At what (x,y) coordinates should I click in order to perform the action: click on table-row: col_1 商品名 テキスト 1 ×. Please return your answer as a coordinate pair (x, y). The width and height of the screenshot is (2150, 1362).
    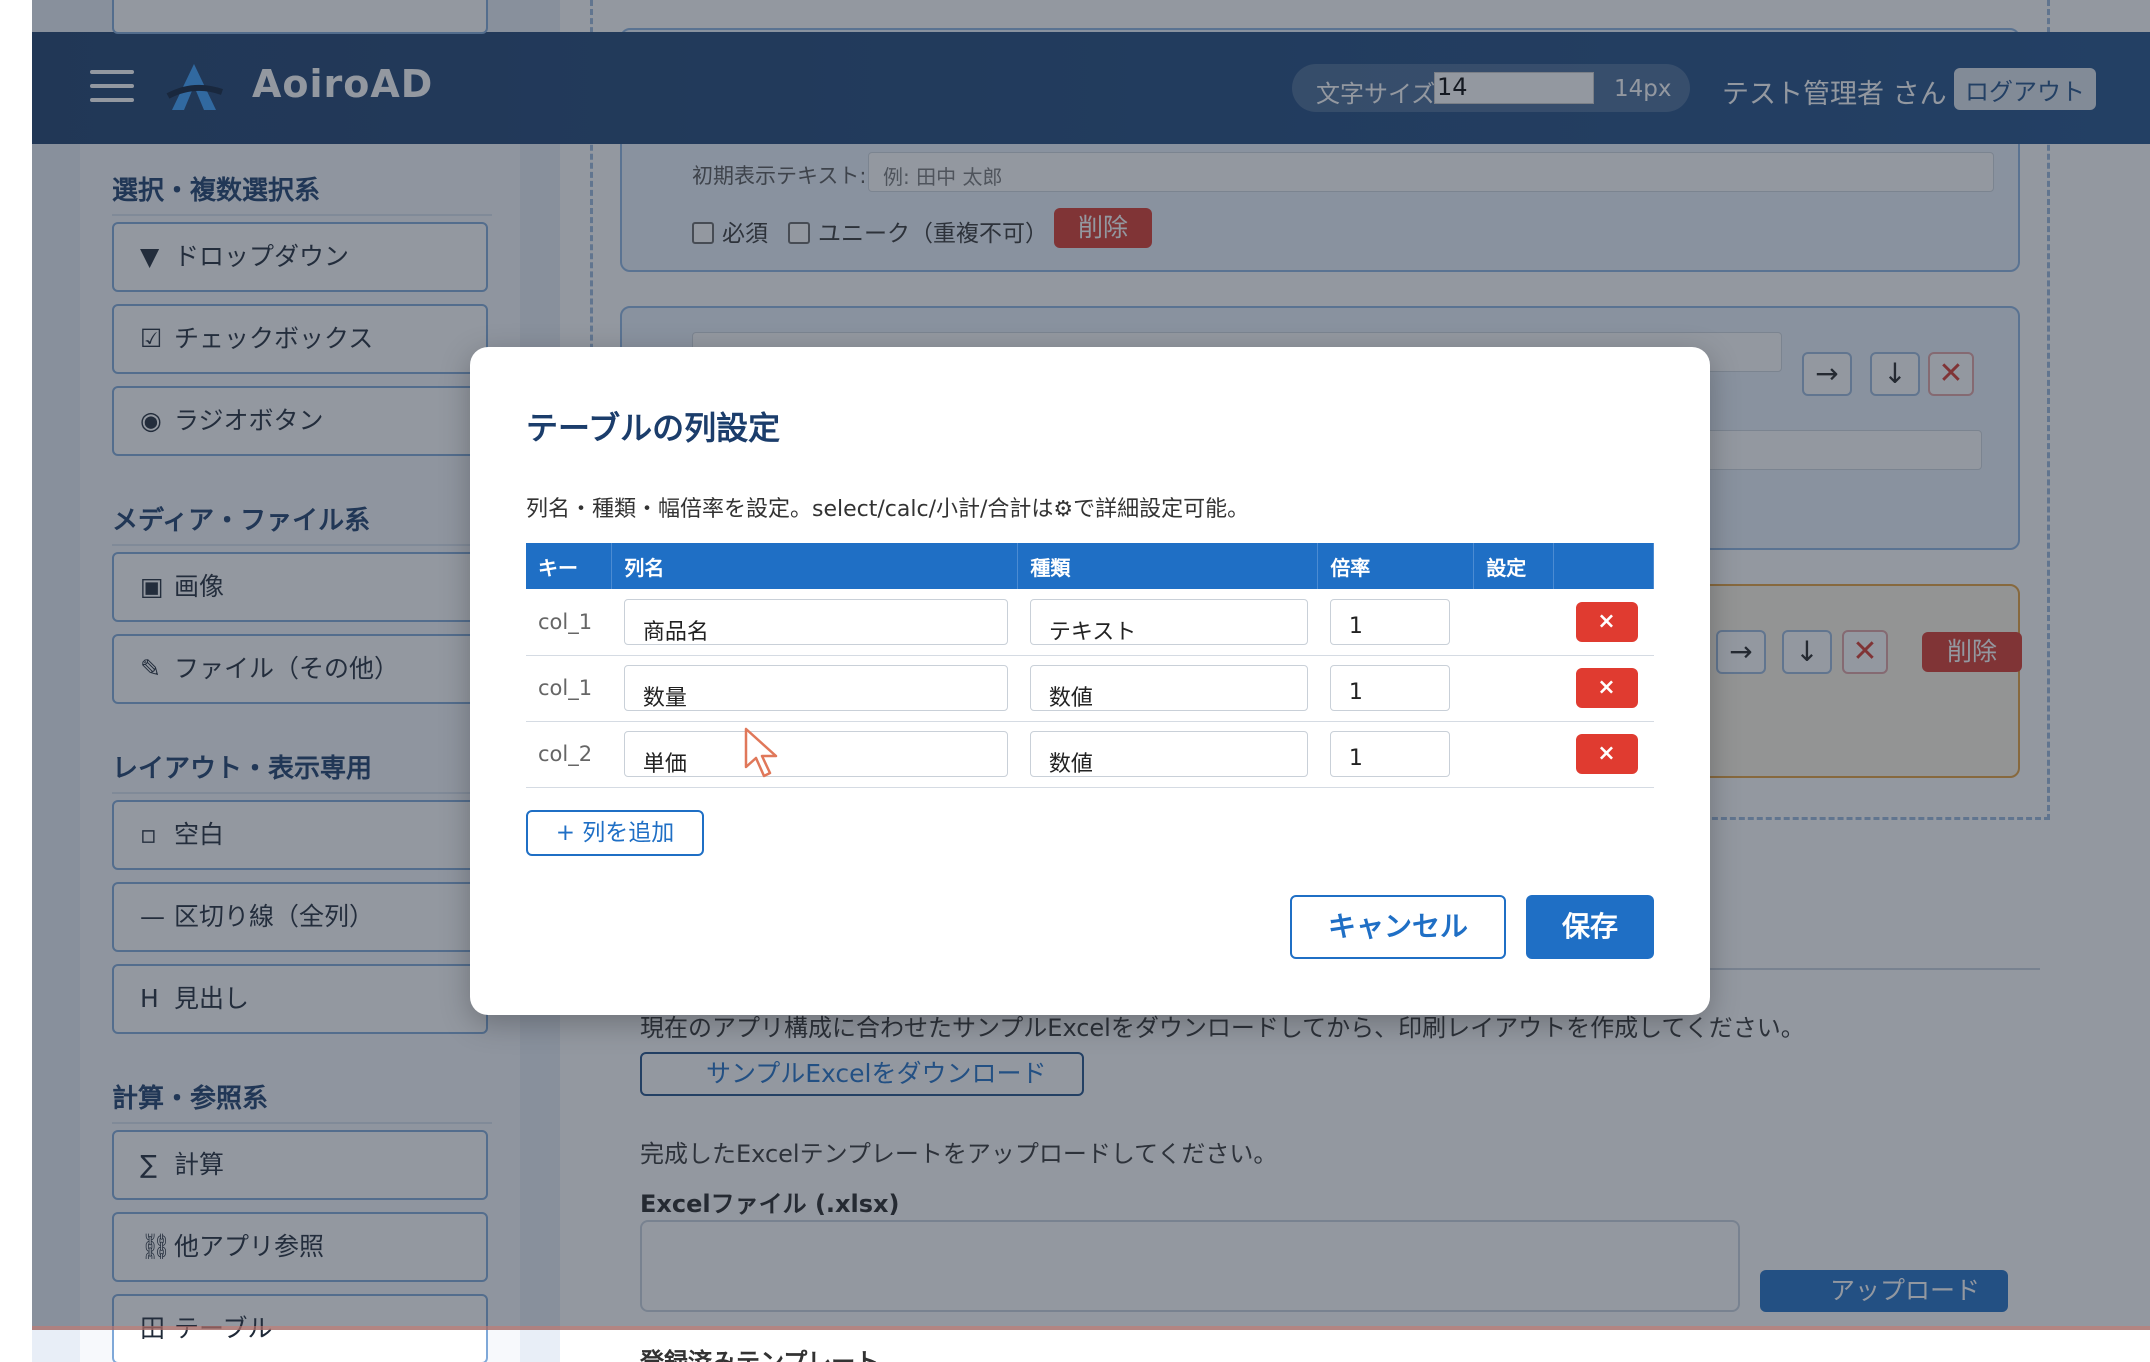
    Looking at the image, I should click on (1090, 622).